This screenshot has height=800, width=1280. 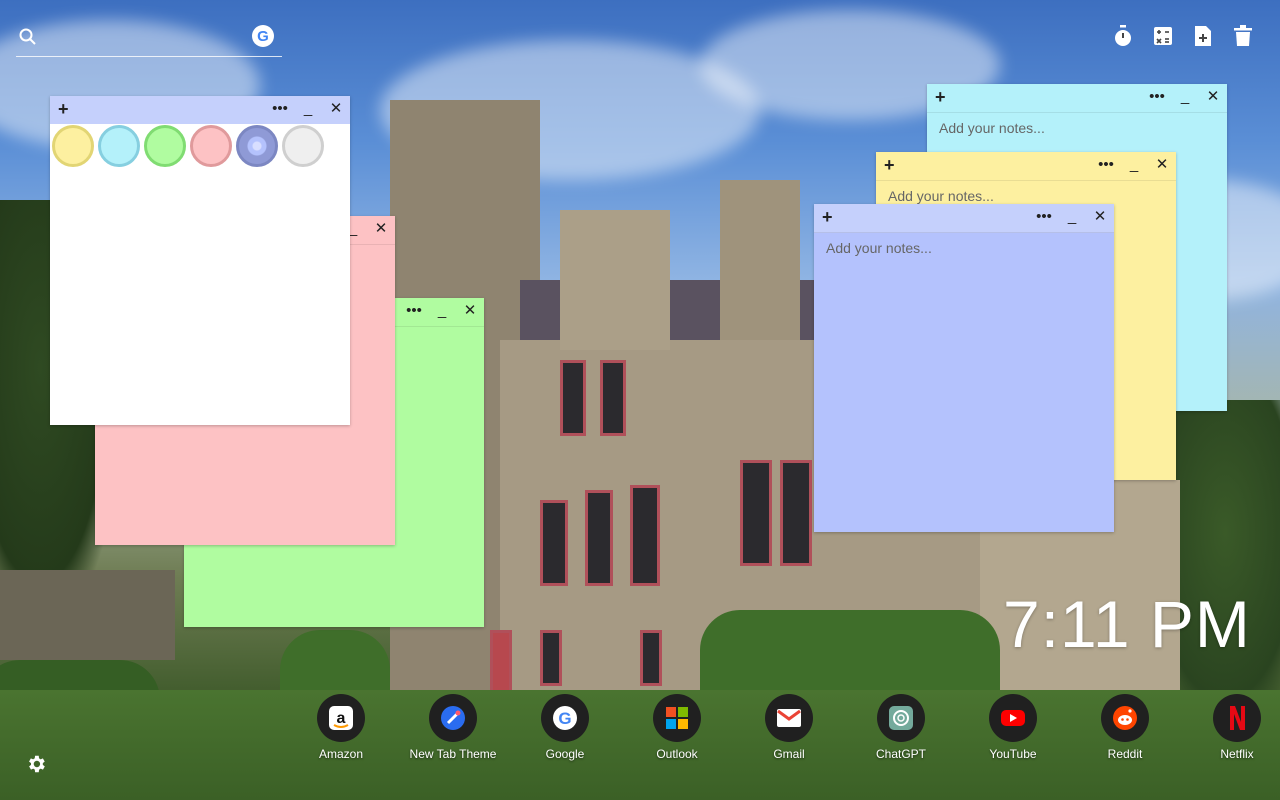 I want to click on search-input, so click(x=153, y=39).